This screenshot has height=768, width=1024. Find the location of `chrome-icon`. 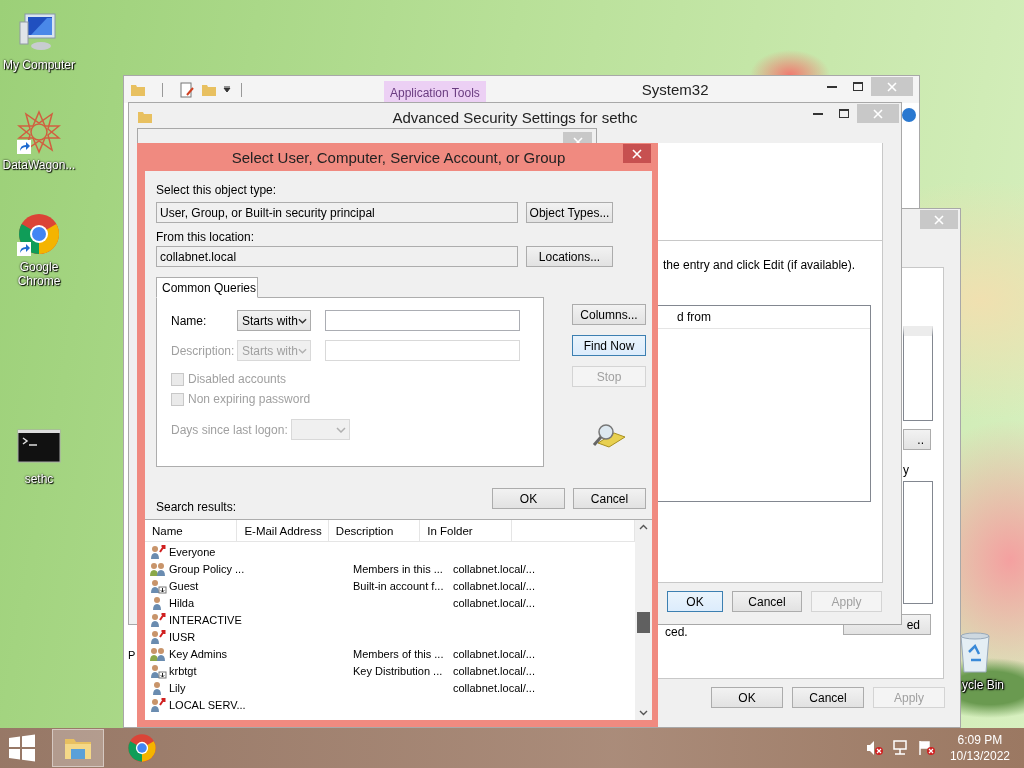

chrome-icon is located at coordinates (142, 748).